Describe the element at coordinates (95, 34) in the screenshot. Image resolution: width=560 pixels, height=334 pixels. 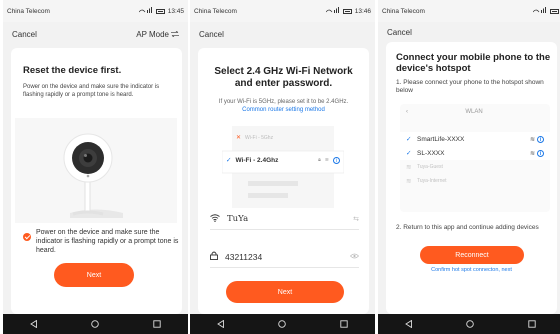
I see `top-bar: Cancel AP Mode` at that location.